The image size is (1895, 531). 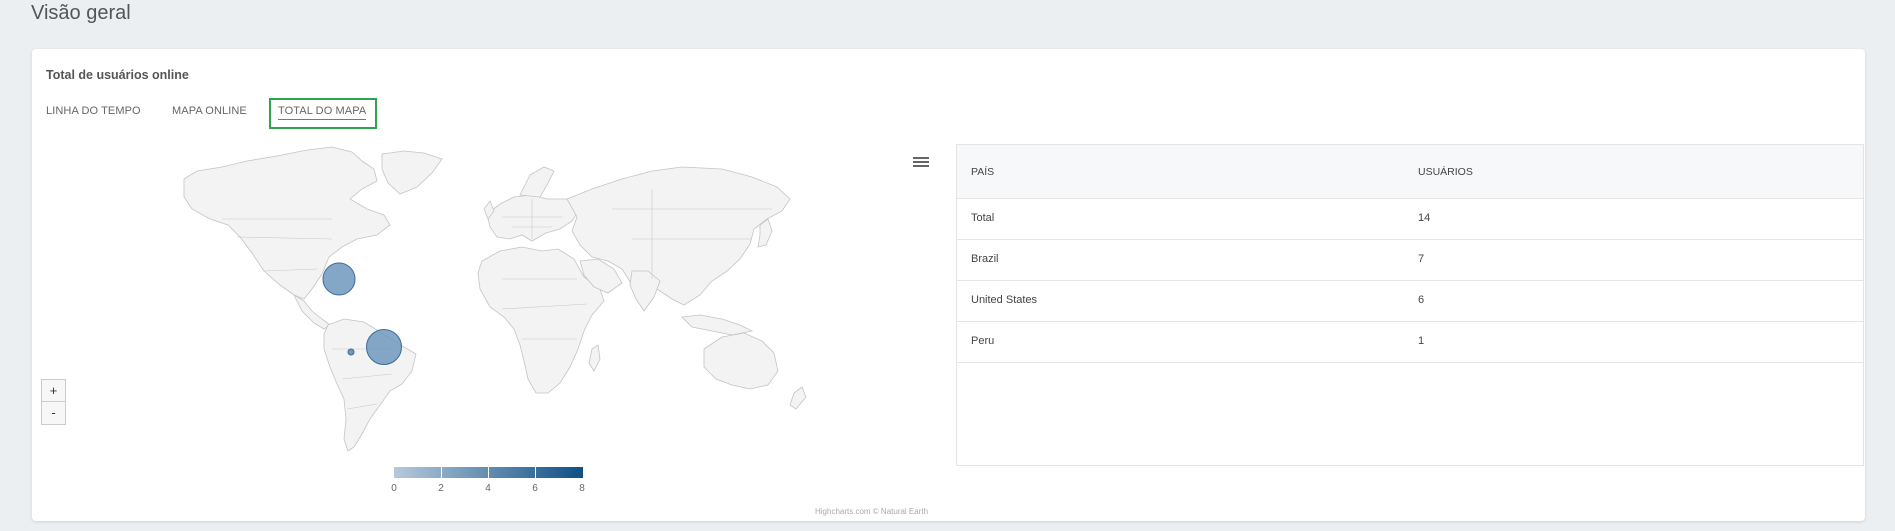 I want to click on legend-tick: 8, so click(x=582, y=488).